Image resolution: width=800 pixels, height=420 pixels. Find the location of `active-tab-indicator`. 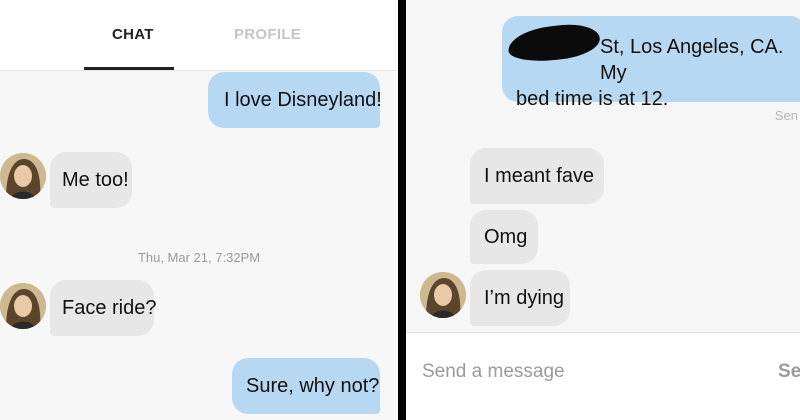

active-tab-indicator is located at coordinates (129, 68).